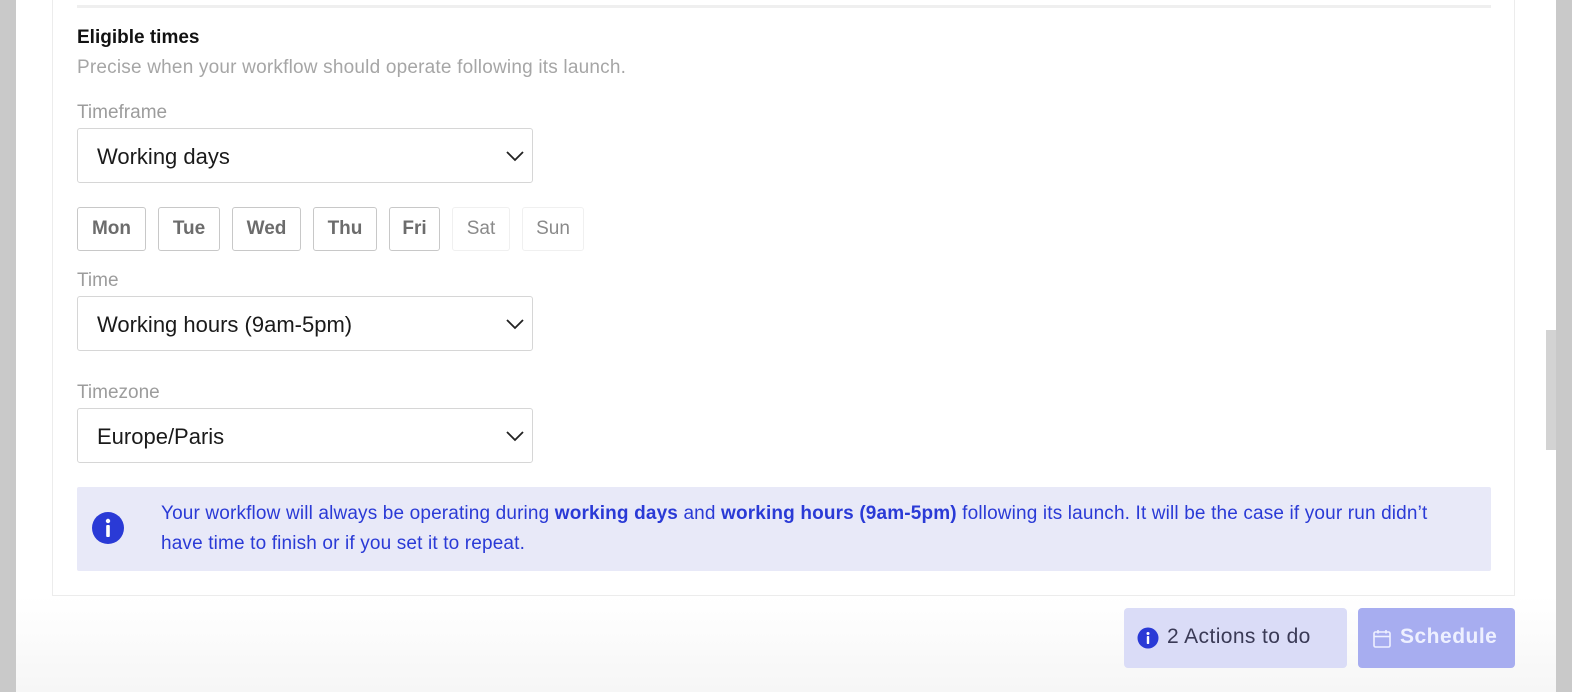  What do you see at coordinates (163, 156) in the screenshot?
I see `timeframe-value: Working days` at bounding box center [163, 156].